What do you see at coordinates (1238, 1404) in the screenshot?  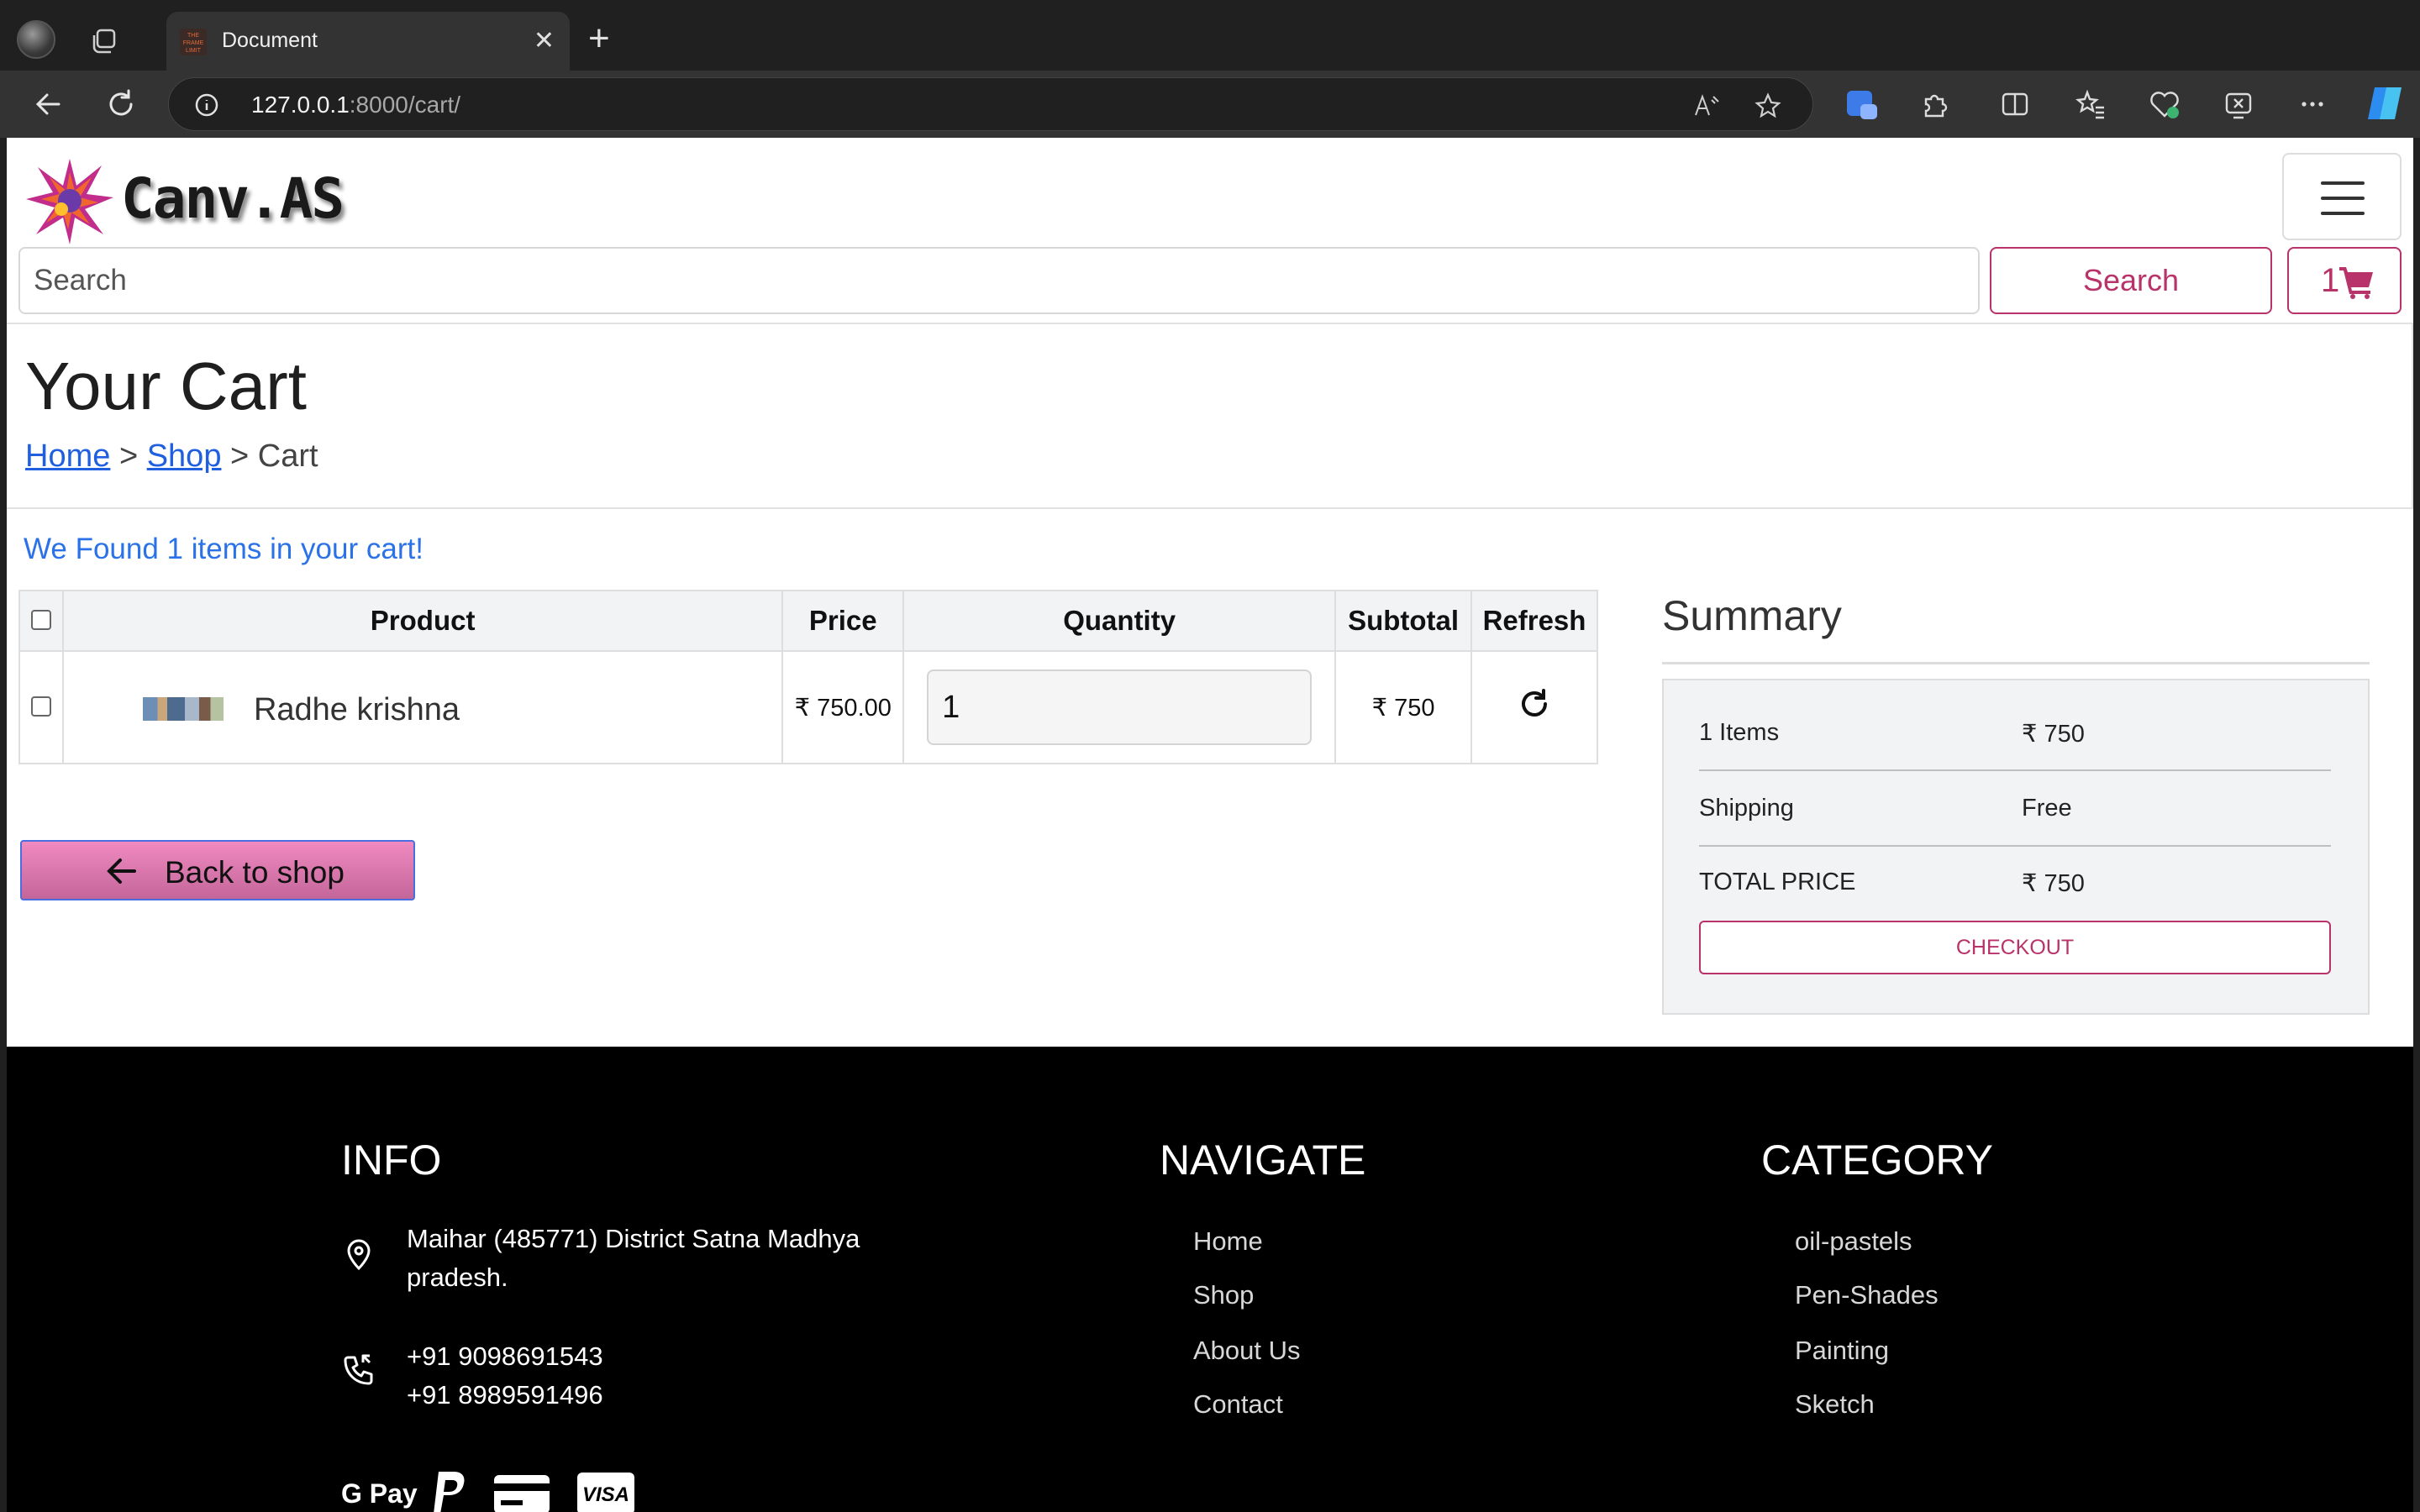 I see `footer-link-contact: Contact` at bounding box center [1238, 1404].